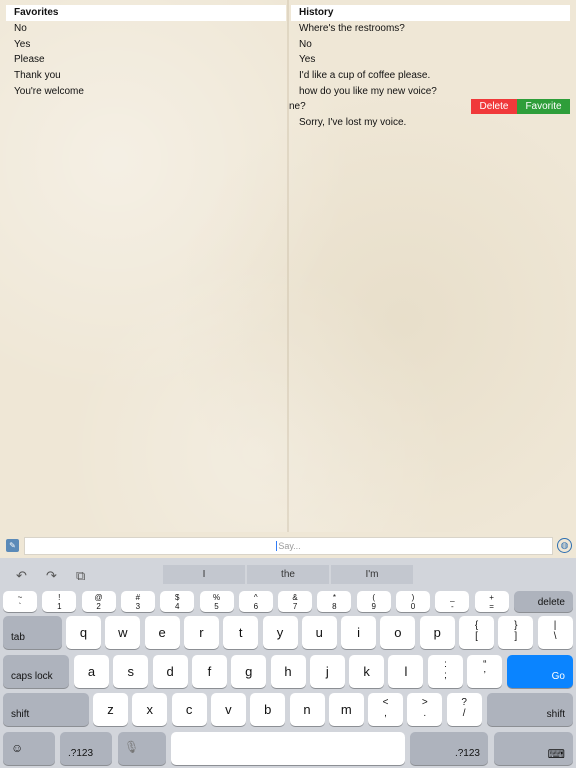 This screenshot has width=576, height=768. I want to click on letter-key-t: t, so click(241, 632).